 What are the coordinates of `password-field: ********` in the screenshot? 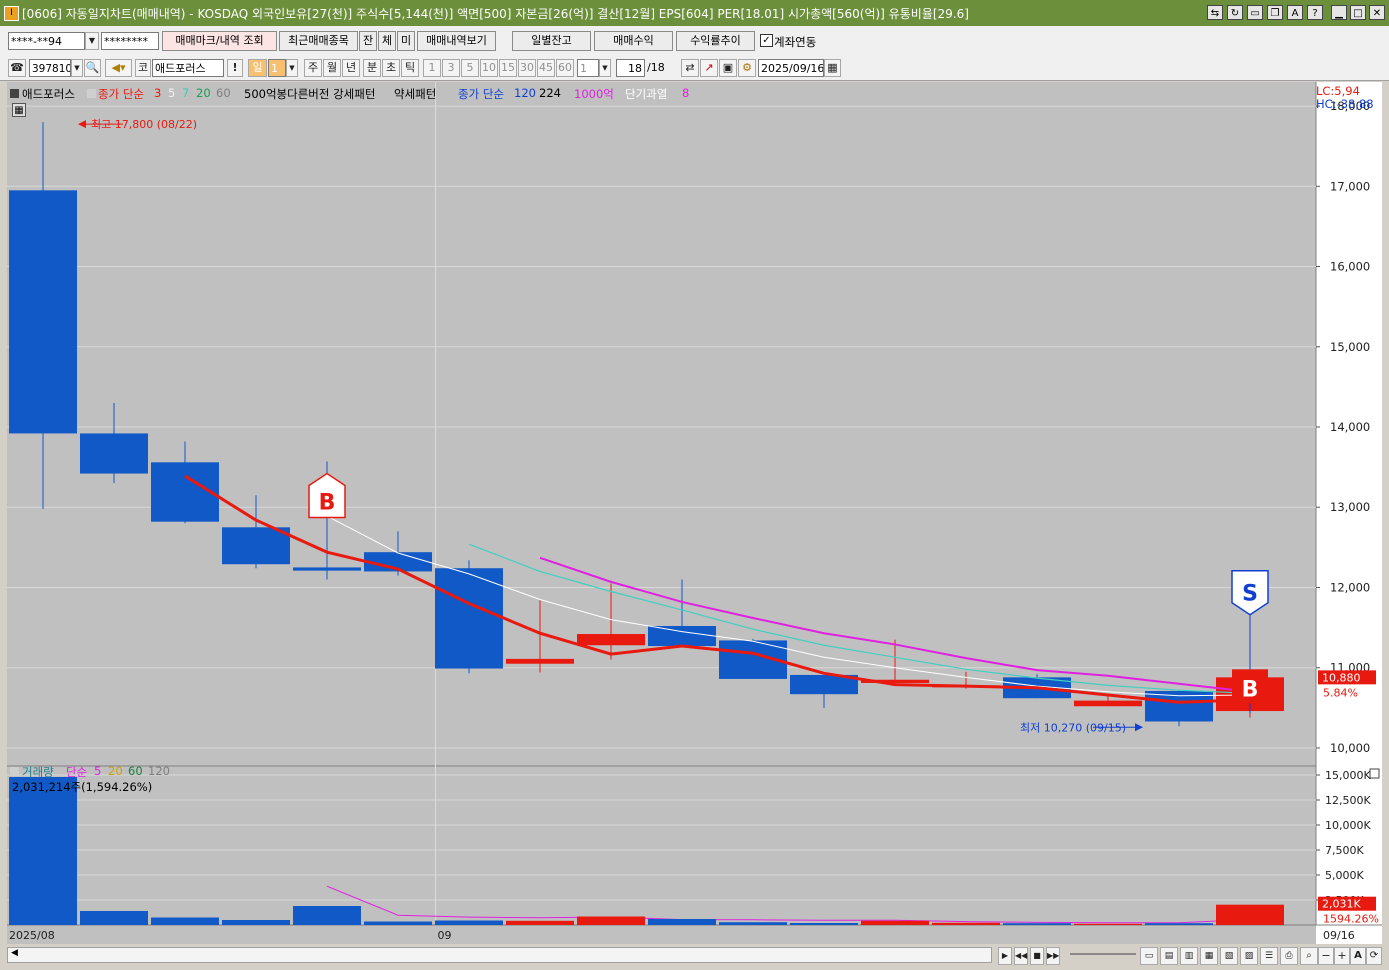 It's located at (130, 41).